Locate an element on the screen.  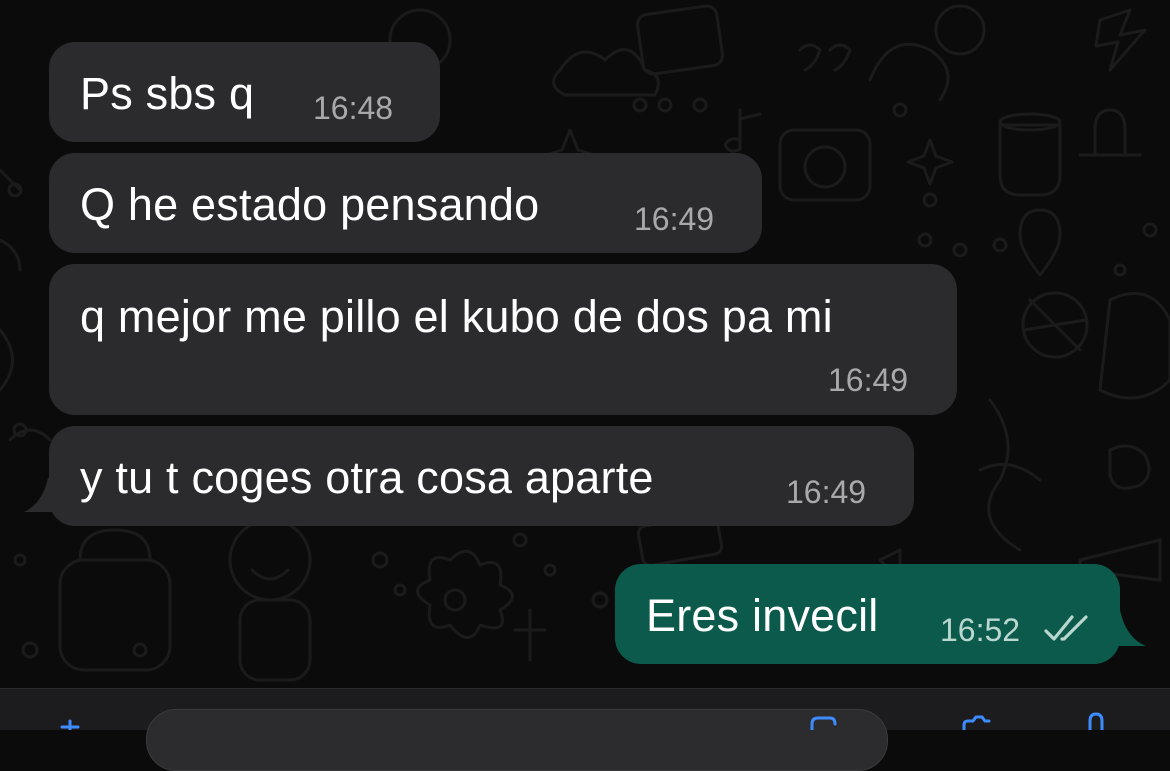
mic-icon is located at coordinates (1096, 720).